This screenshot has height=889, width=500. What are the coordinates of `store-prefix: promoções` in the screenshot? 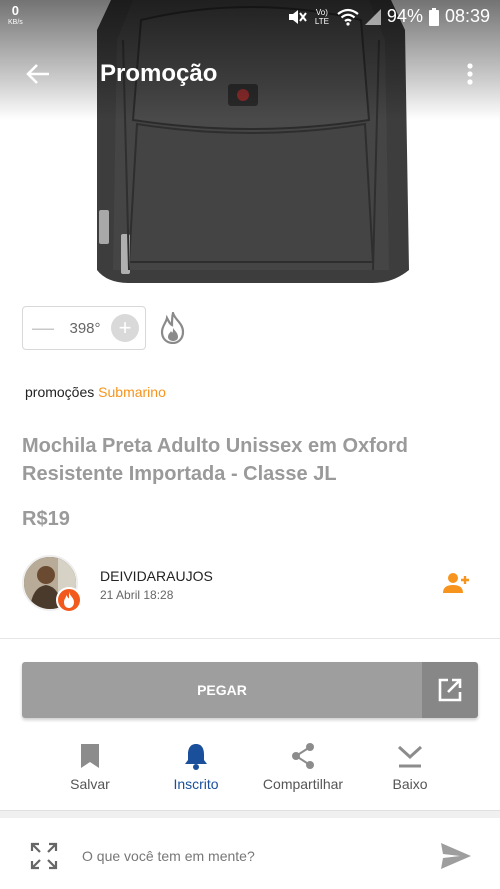 It's located at (60, 392).